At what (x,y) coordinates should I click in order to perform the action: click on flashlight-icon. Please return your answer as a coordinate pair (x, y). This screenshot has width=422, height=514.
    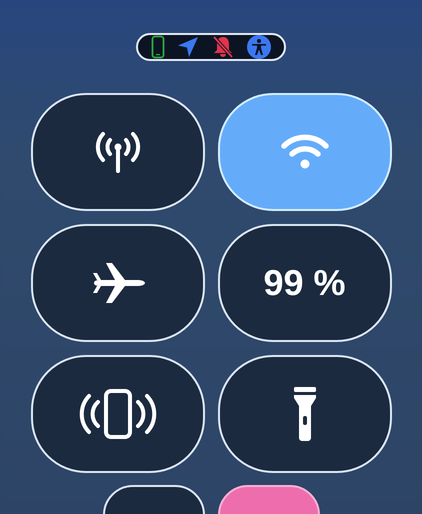
    Looking at the image, I should click on (305, 414).